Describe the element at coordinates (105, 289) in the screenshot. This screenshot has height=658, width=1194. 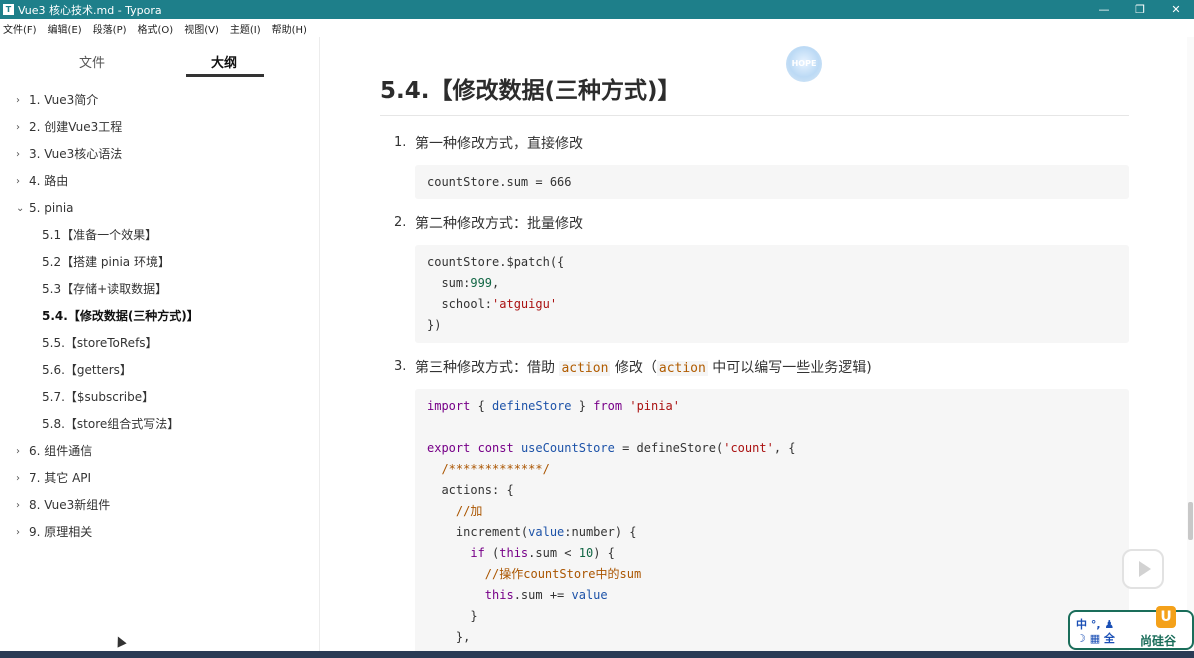
I see `outline-item-label: 5.3【存储+读取数据】` at that location.